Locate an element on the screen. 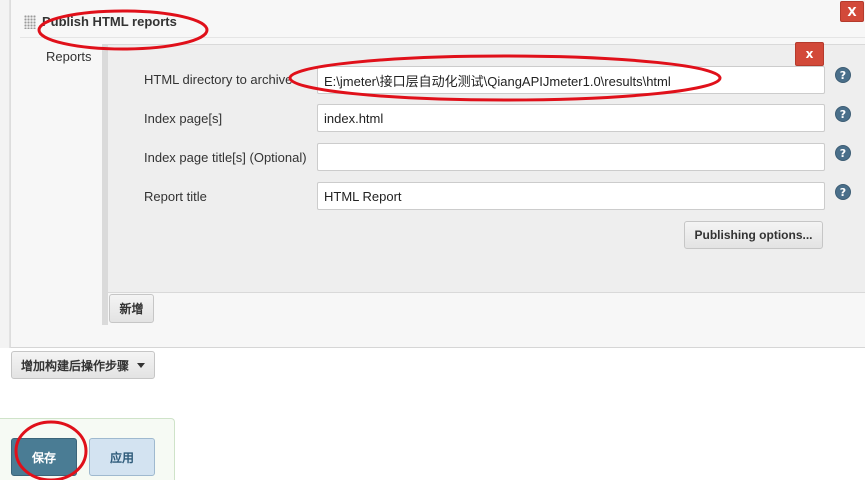 The image size is (865, 480). add-post-build-step-label: 增加构建后操作步骤 is located at coordinates (74, 365).